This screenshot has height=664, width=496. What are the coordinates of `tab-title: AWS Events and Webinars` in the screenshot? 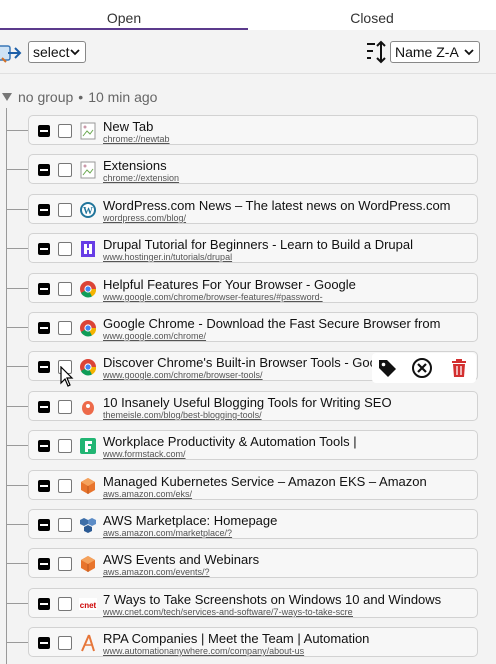 It's located at (289, 560).